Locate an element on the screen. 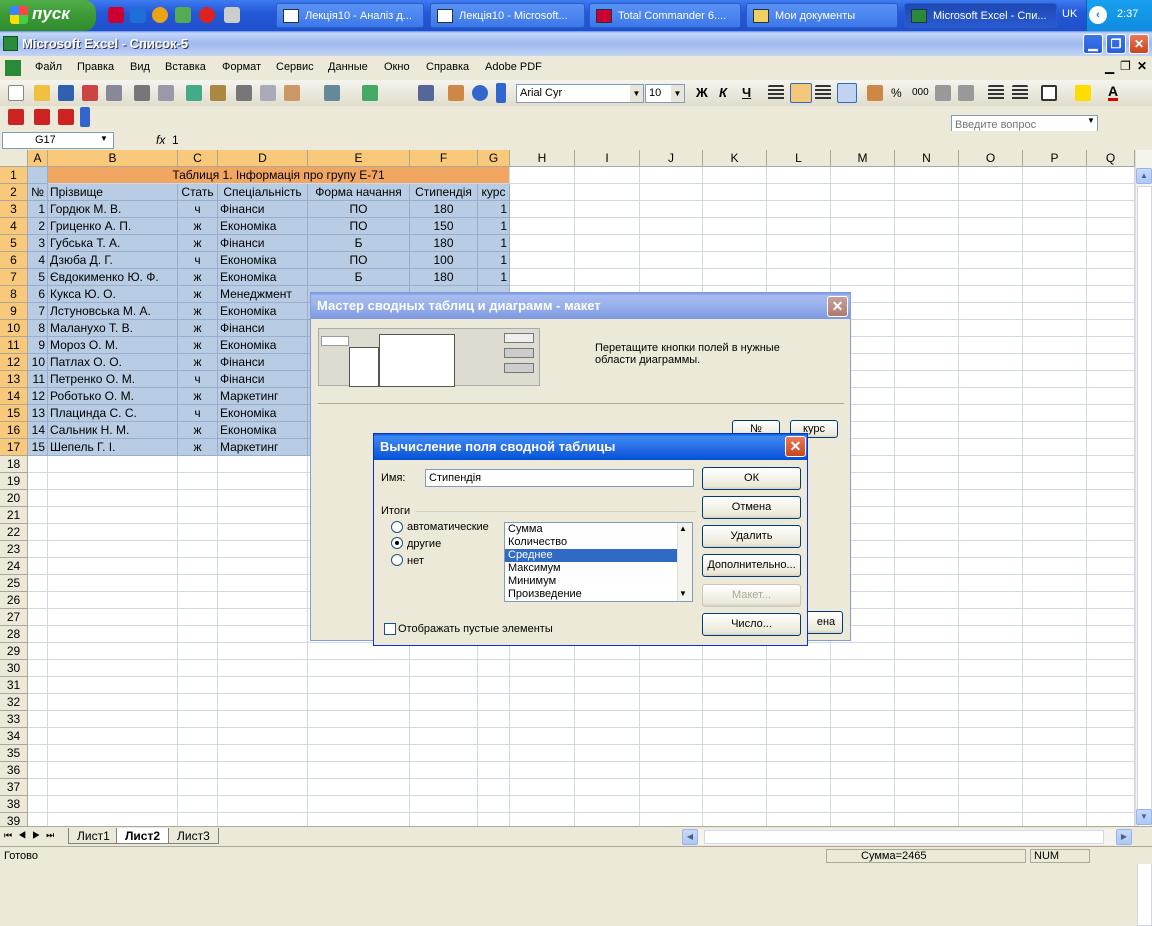 The width and height of the screenshot is (1152, 926). quicklaunch-icon is located at coordinates (232, 15).